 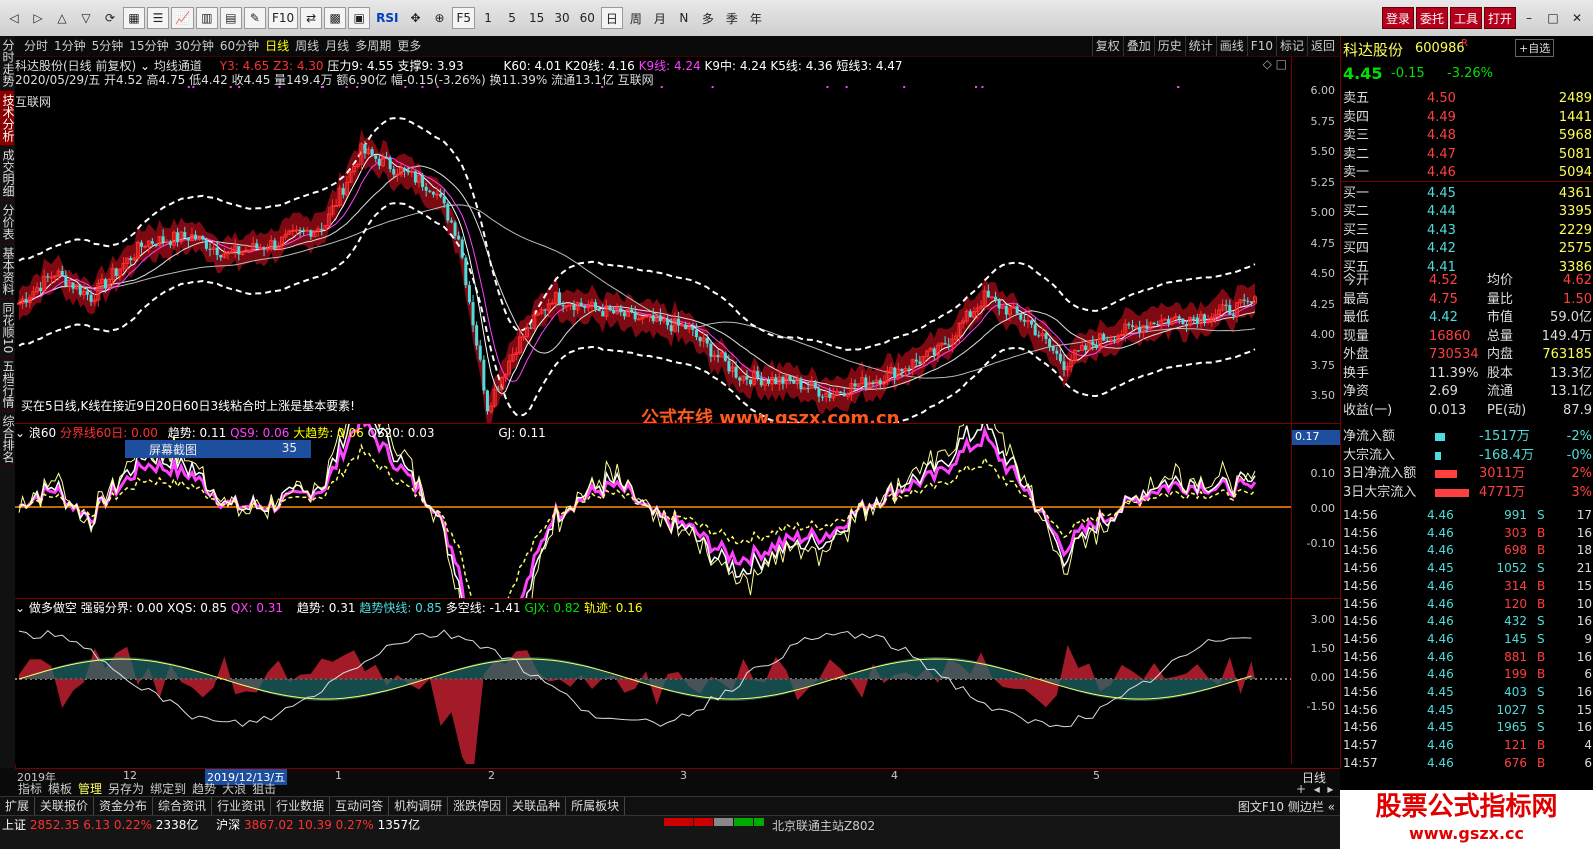 What do you see at coordinates (283, 18) in the screenshot?
I see `f10-icon: F10` at bounding box center [283, 18].